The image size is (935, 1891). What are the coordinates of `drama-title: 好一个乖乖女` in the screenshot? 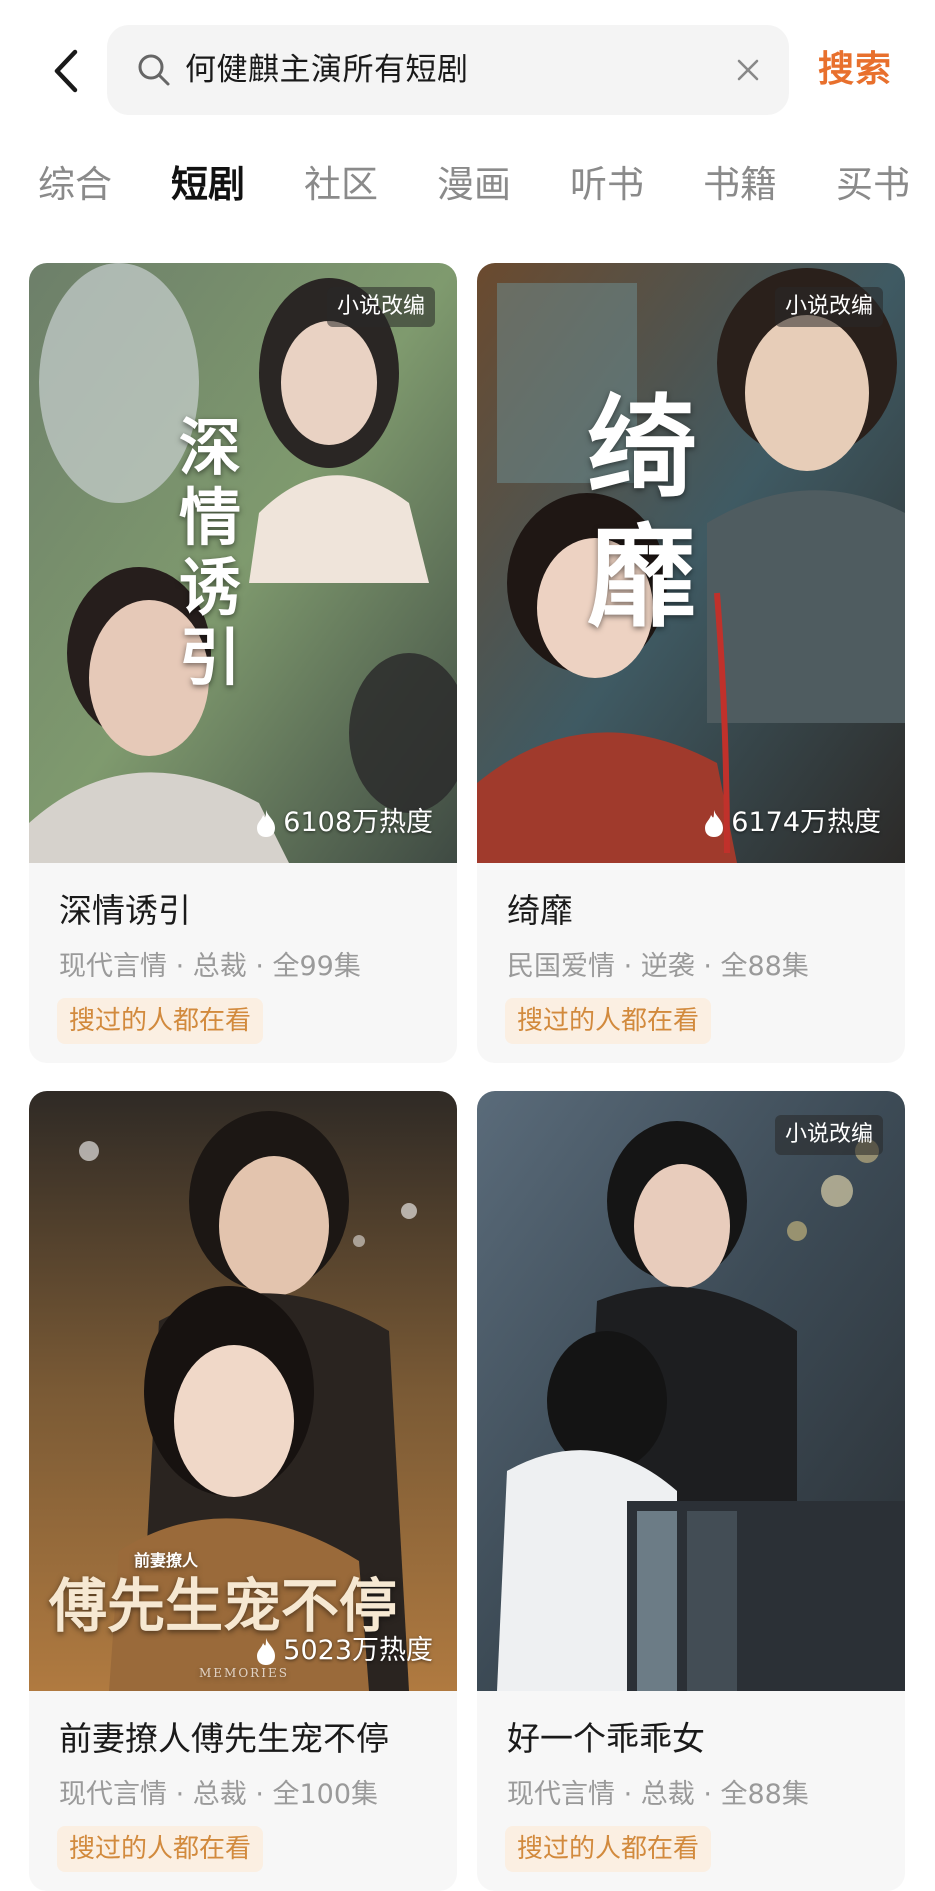 It's located at (606, 1739).